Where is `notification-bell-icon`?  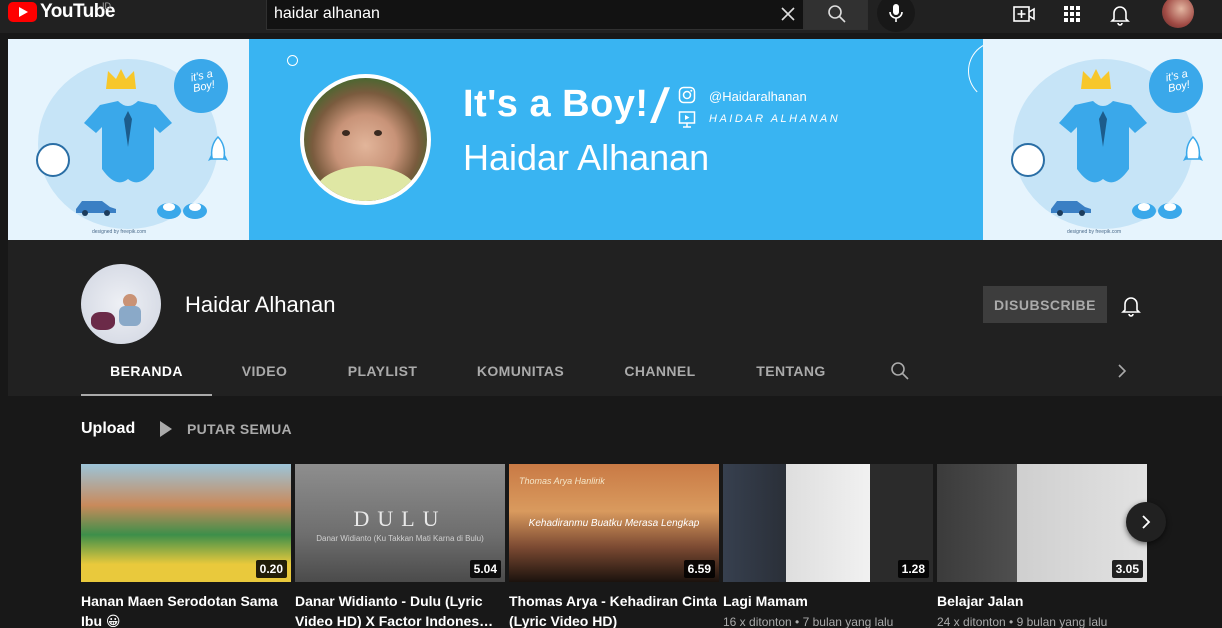 notification-bell-icon is located at coordinates (1131, 305).